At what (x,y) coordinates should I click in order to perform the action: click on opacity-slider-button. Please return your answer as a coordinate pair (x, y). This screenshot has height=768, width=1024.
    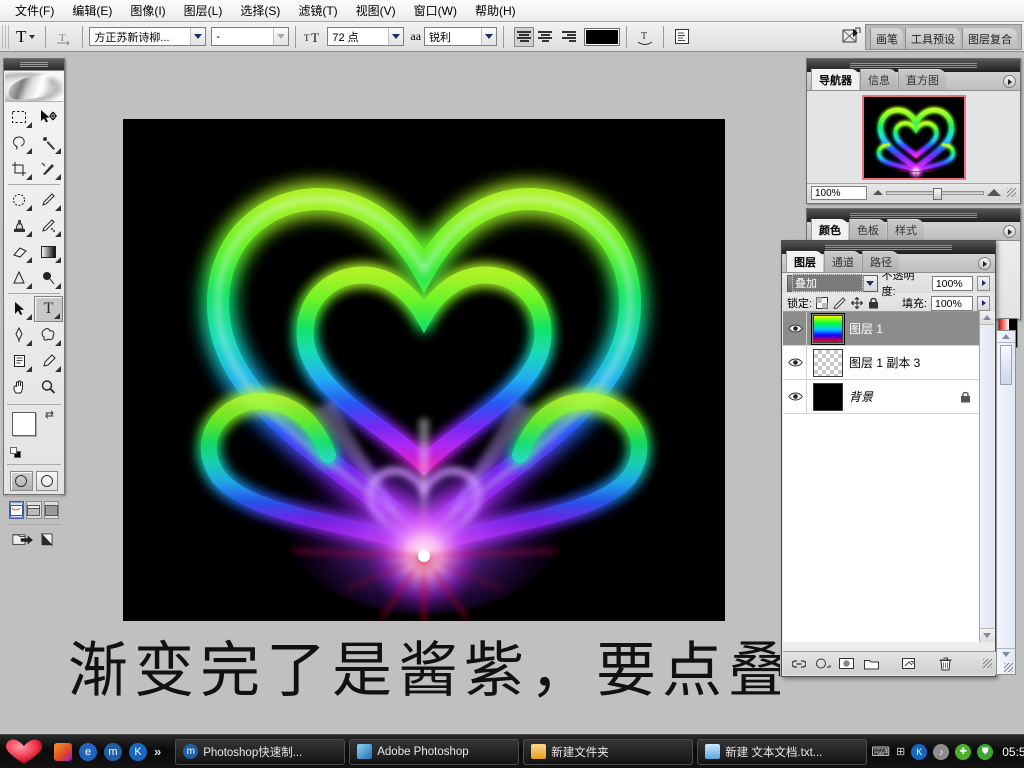
    Looking at the image, I should click on (983, 283).